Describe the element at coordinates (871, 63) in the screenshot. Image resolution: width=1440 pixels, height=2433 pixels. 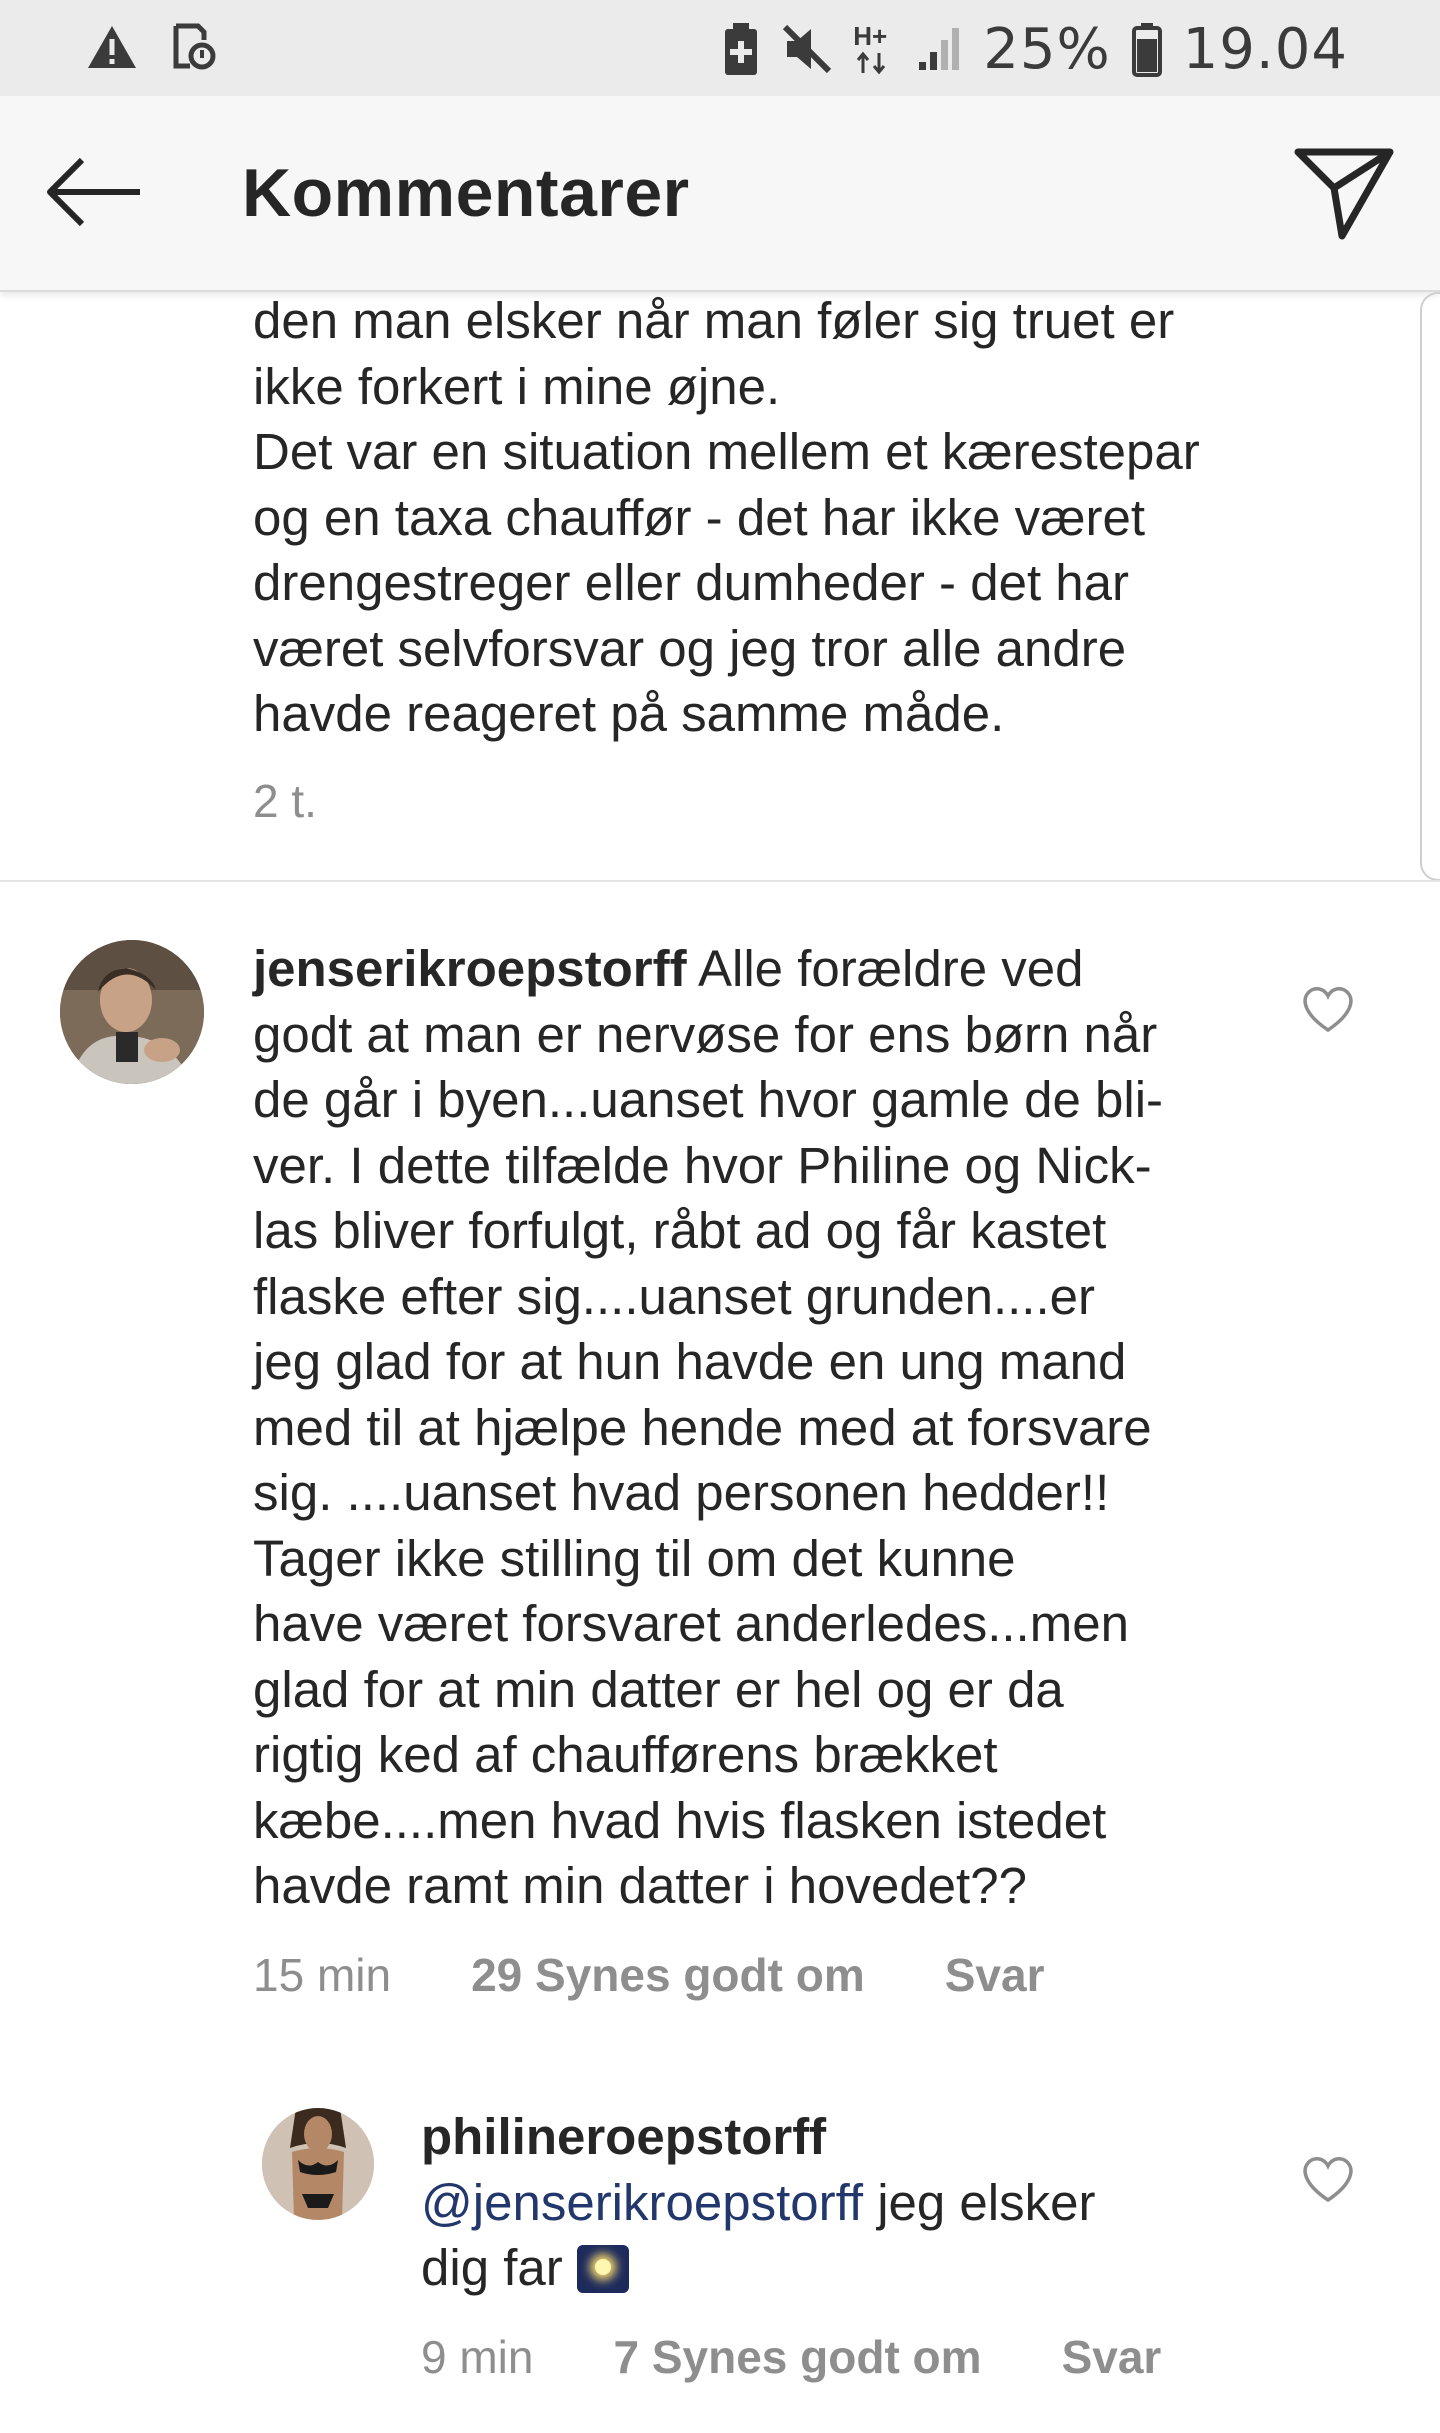
I see `data-arrows-icon` at that location.